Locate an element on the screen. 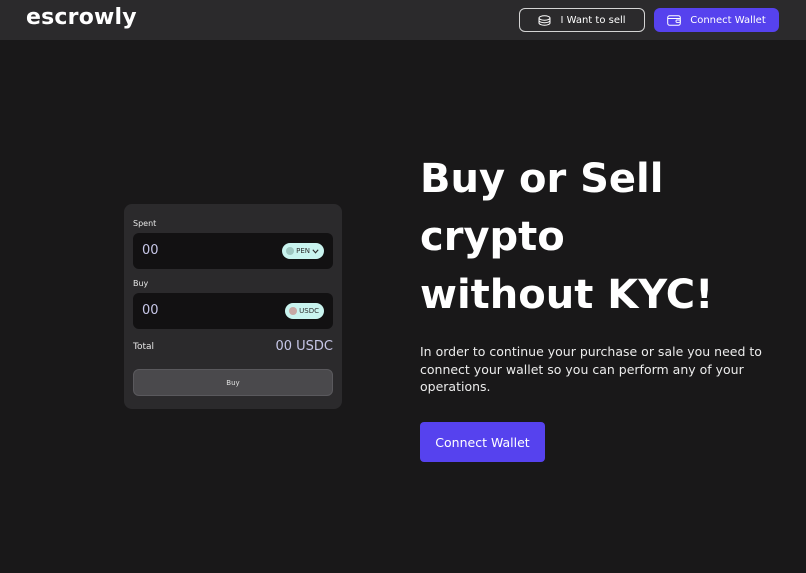 Image resolution: width=806 pixels, height=573 pixels. buy-currency-label: USDC is located at coordinates (309, 311).